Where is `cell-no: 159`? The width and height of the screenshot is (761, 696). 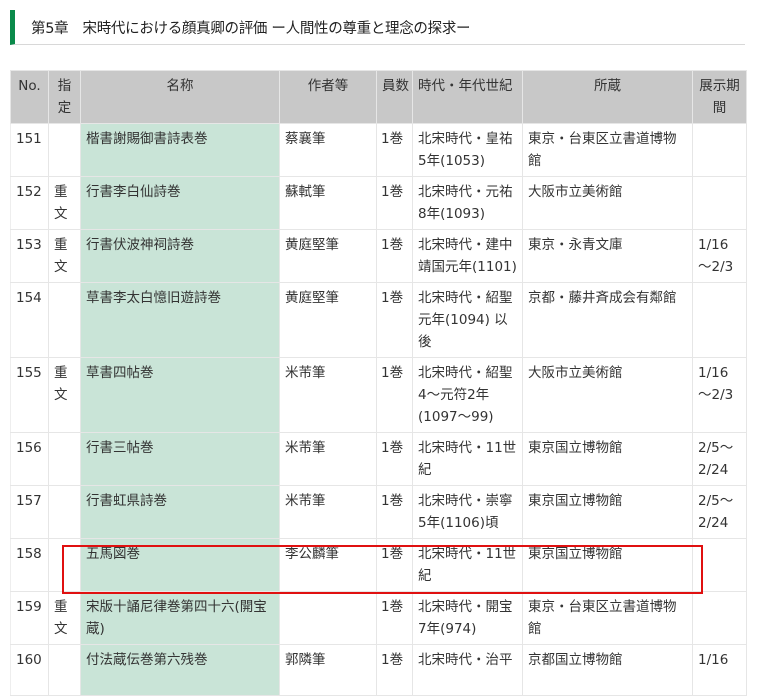 cell-no: 159 is located at coordinates (29, 618).